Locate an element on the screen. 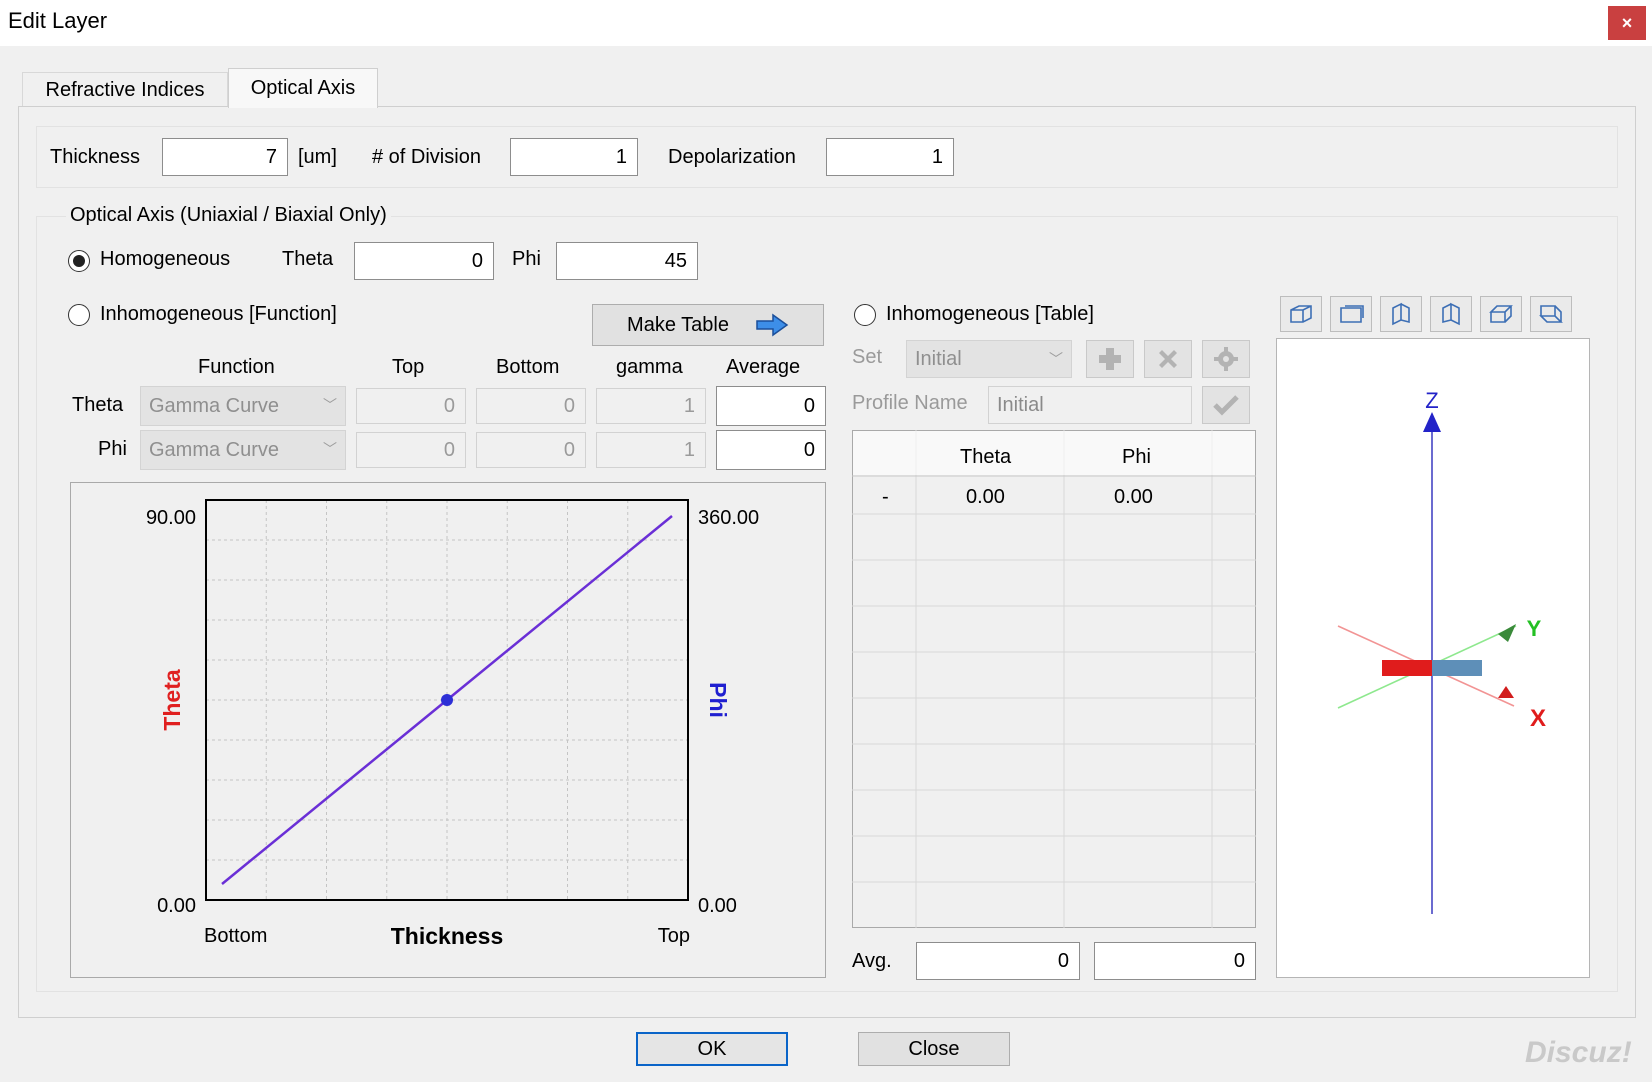 The image size is (1652, 1082). theta-function-value: Gamma Curve is located at coordinates (214, 405).